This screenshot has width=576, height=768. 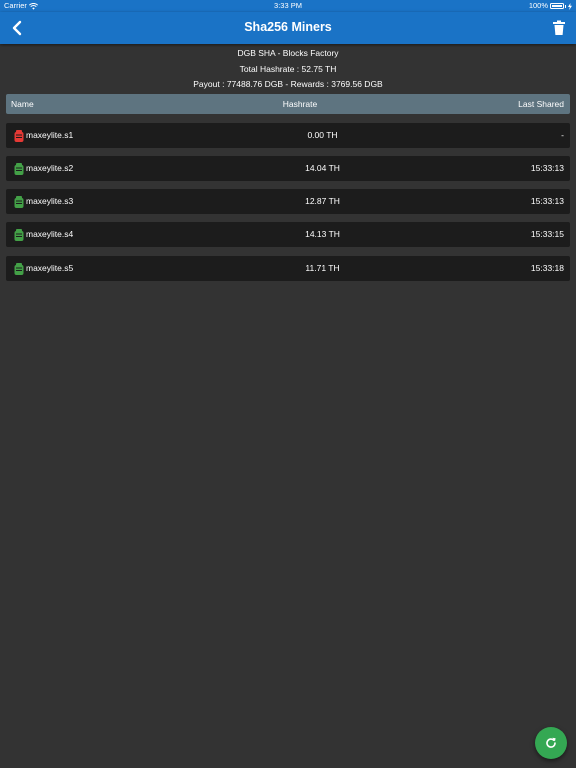 I want to click on page-title: Sha256 Miners, so click(x=288, y=27).